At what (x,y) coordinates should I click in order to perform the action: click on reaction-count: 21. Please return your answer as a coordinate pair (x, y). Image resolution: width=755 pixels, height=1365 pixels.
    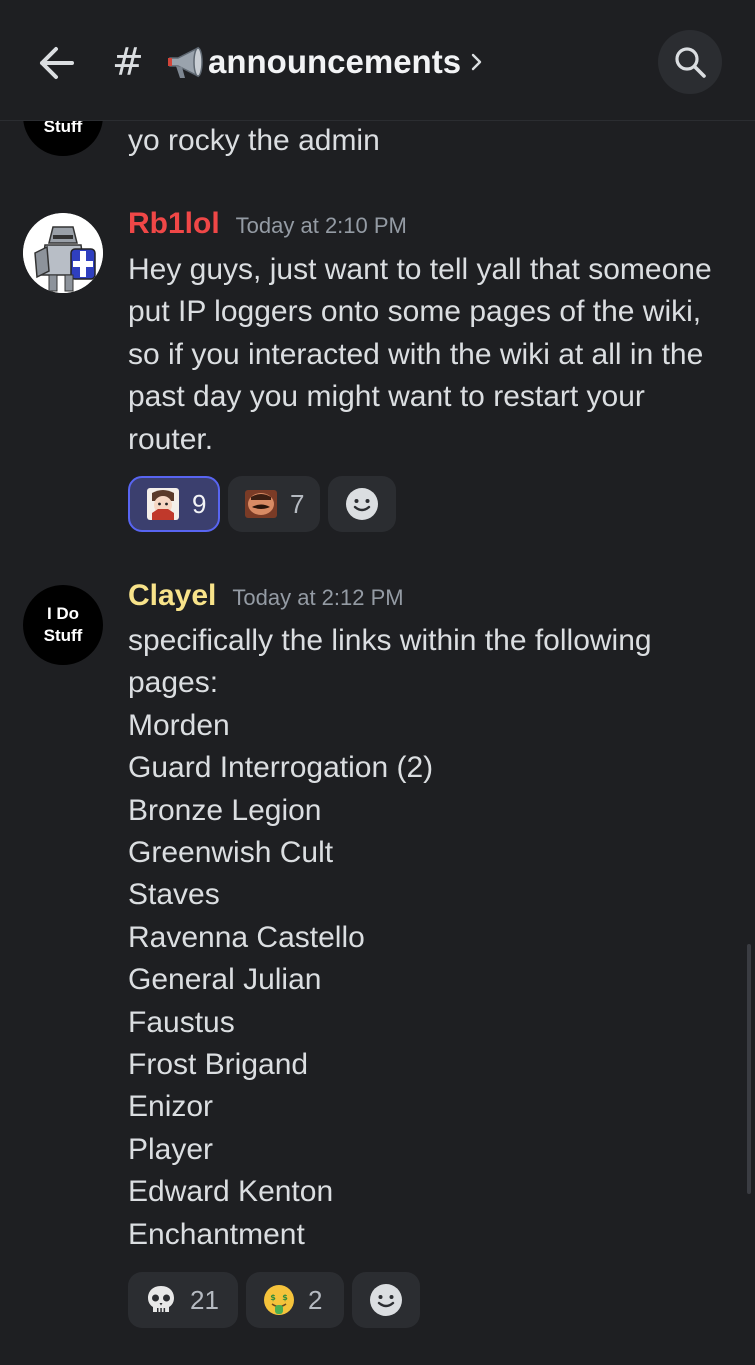
    Looking at the image, I should click on (204, 1299).